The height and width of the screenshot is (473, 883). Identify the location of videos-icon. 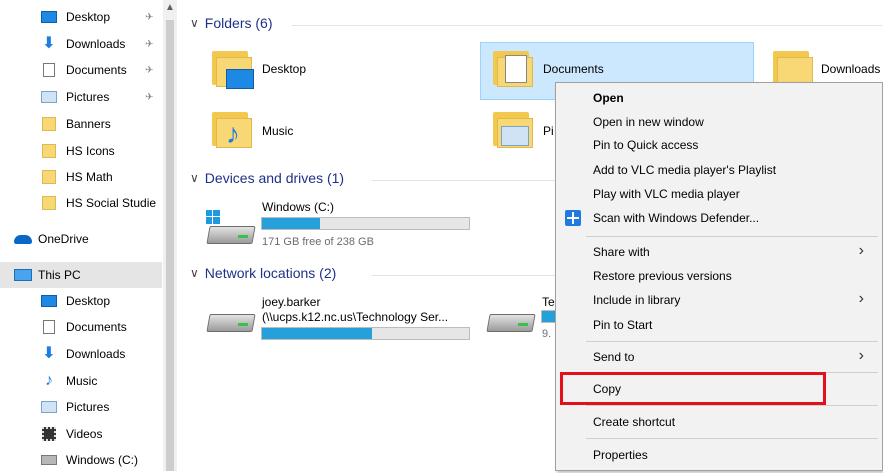
(49, 434).